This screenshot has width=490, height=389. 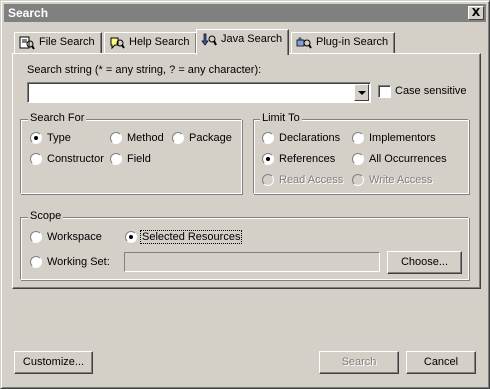 What do you see at coordinates (268, 138) in the screenshot?
I see `radio-declarations` at bounding box center [268, 138].